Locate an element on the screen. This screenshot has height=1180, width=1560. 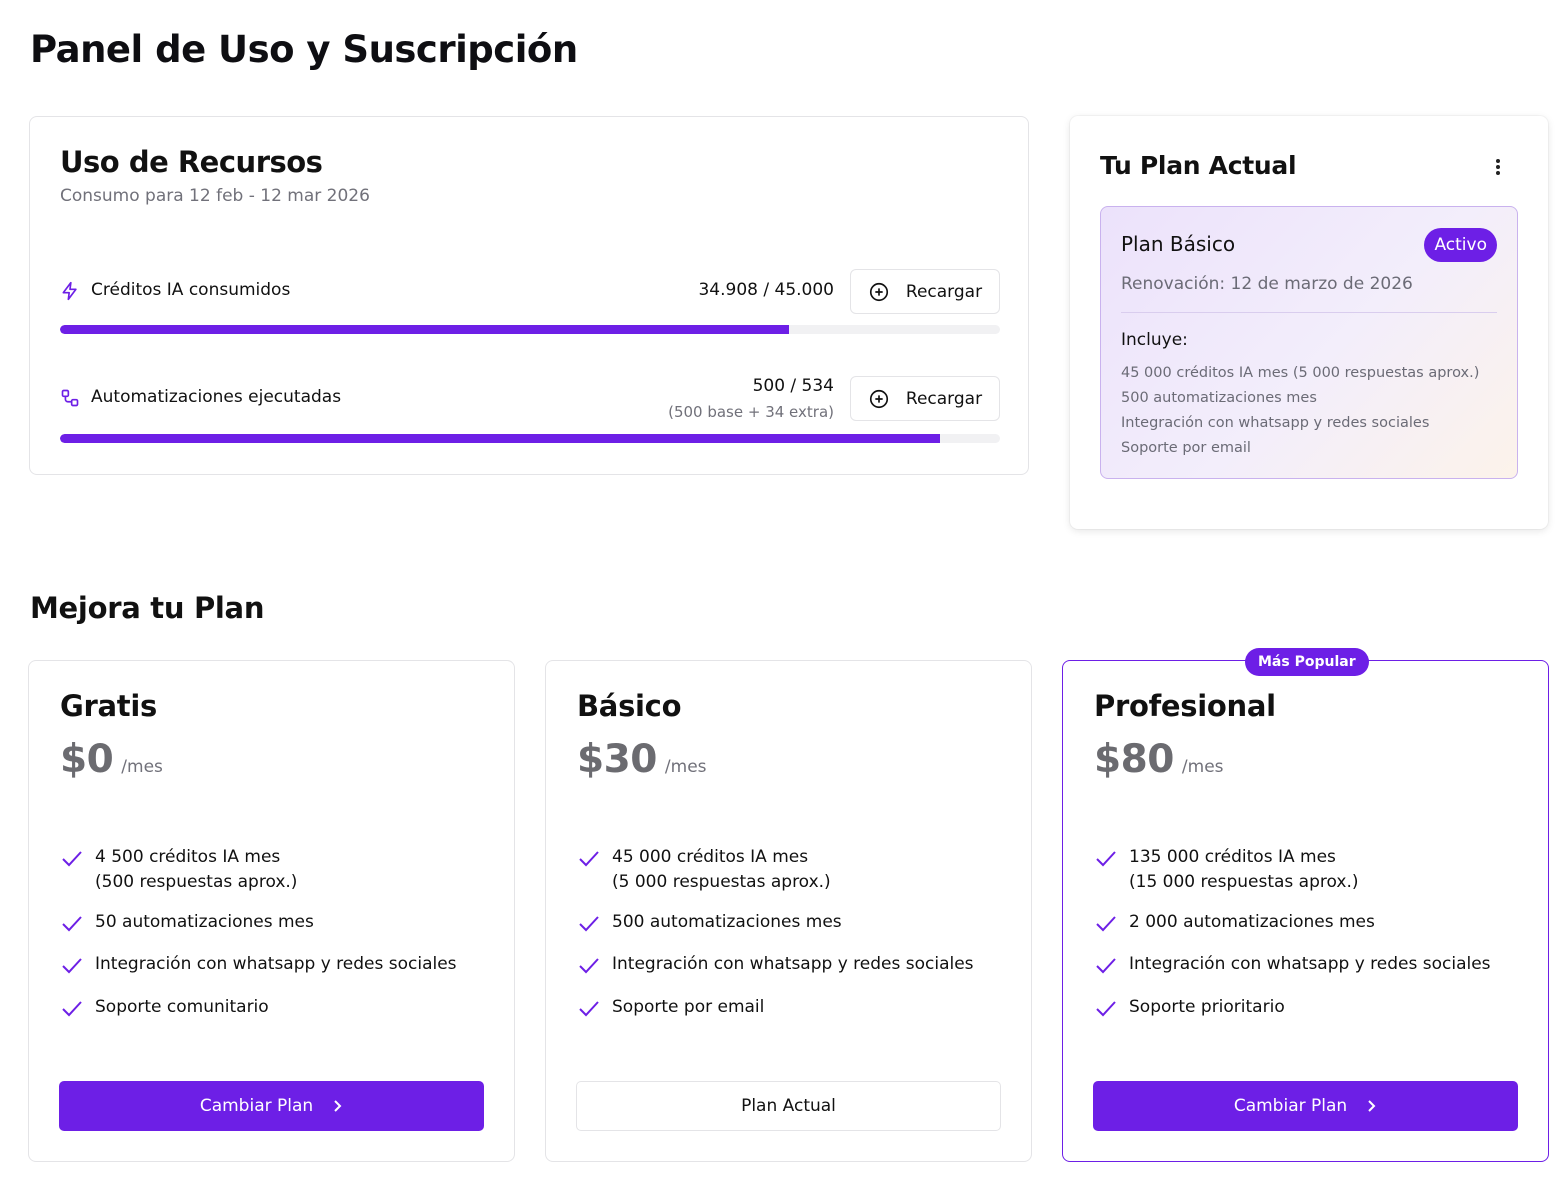
automations-progress is located at coordinates (530, 438).